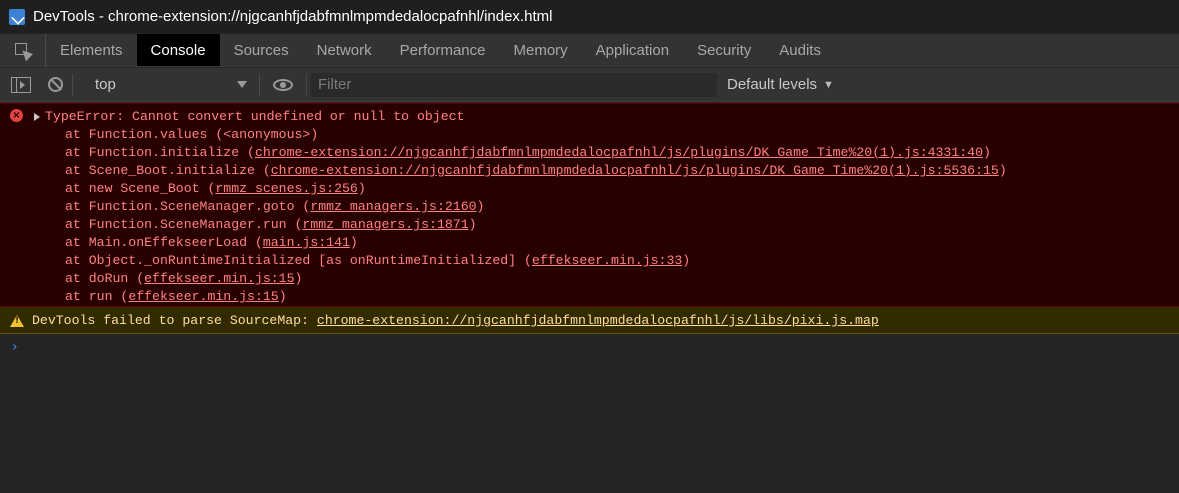 The width and height of the screenshot is (1179, 493). Describe the element at coordinates (800, 50) in the screenshot. I see `tab-audits: Audits` at that location.